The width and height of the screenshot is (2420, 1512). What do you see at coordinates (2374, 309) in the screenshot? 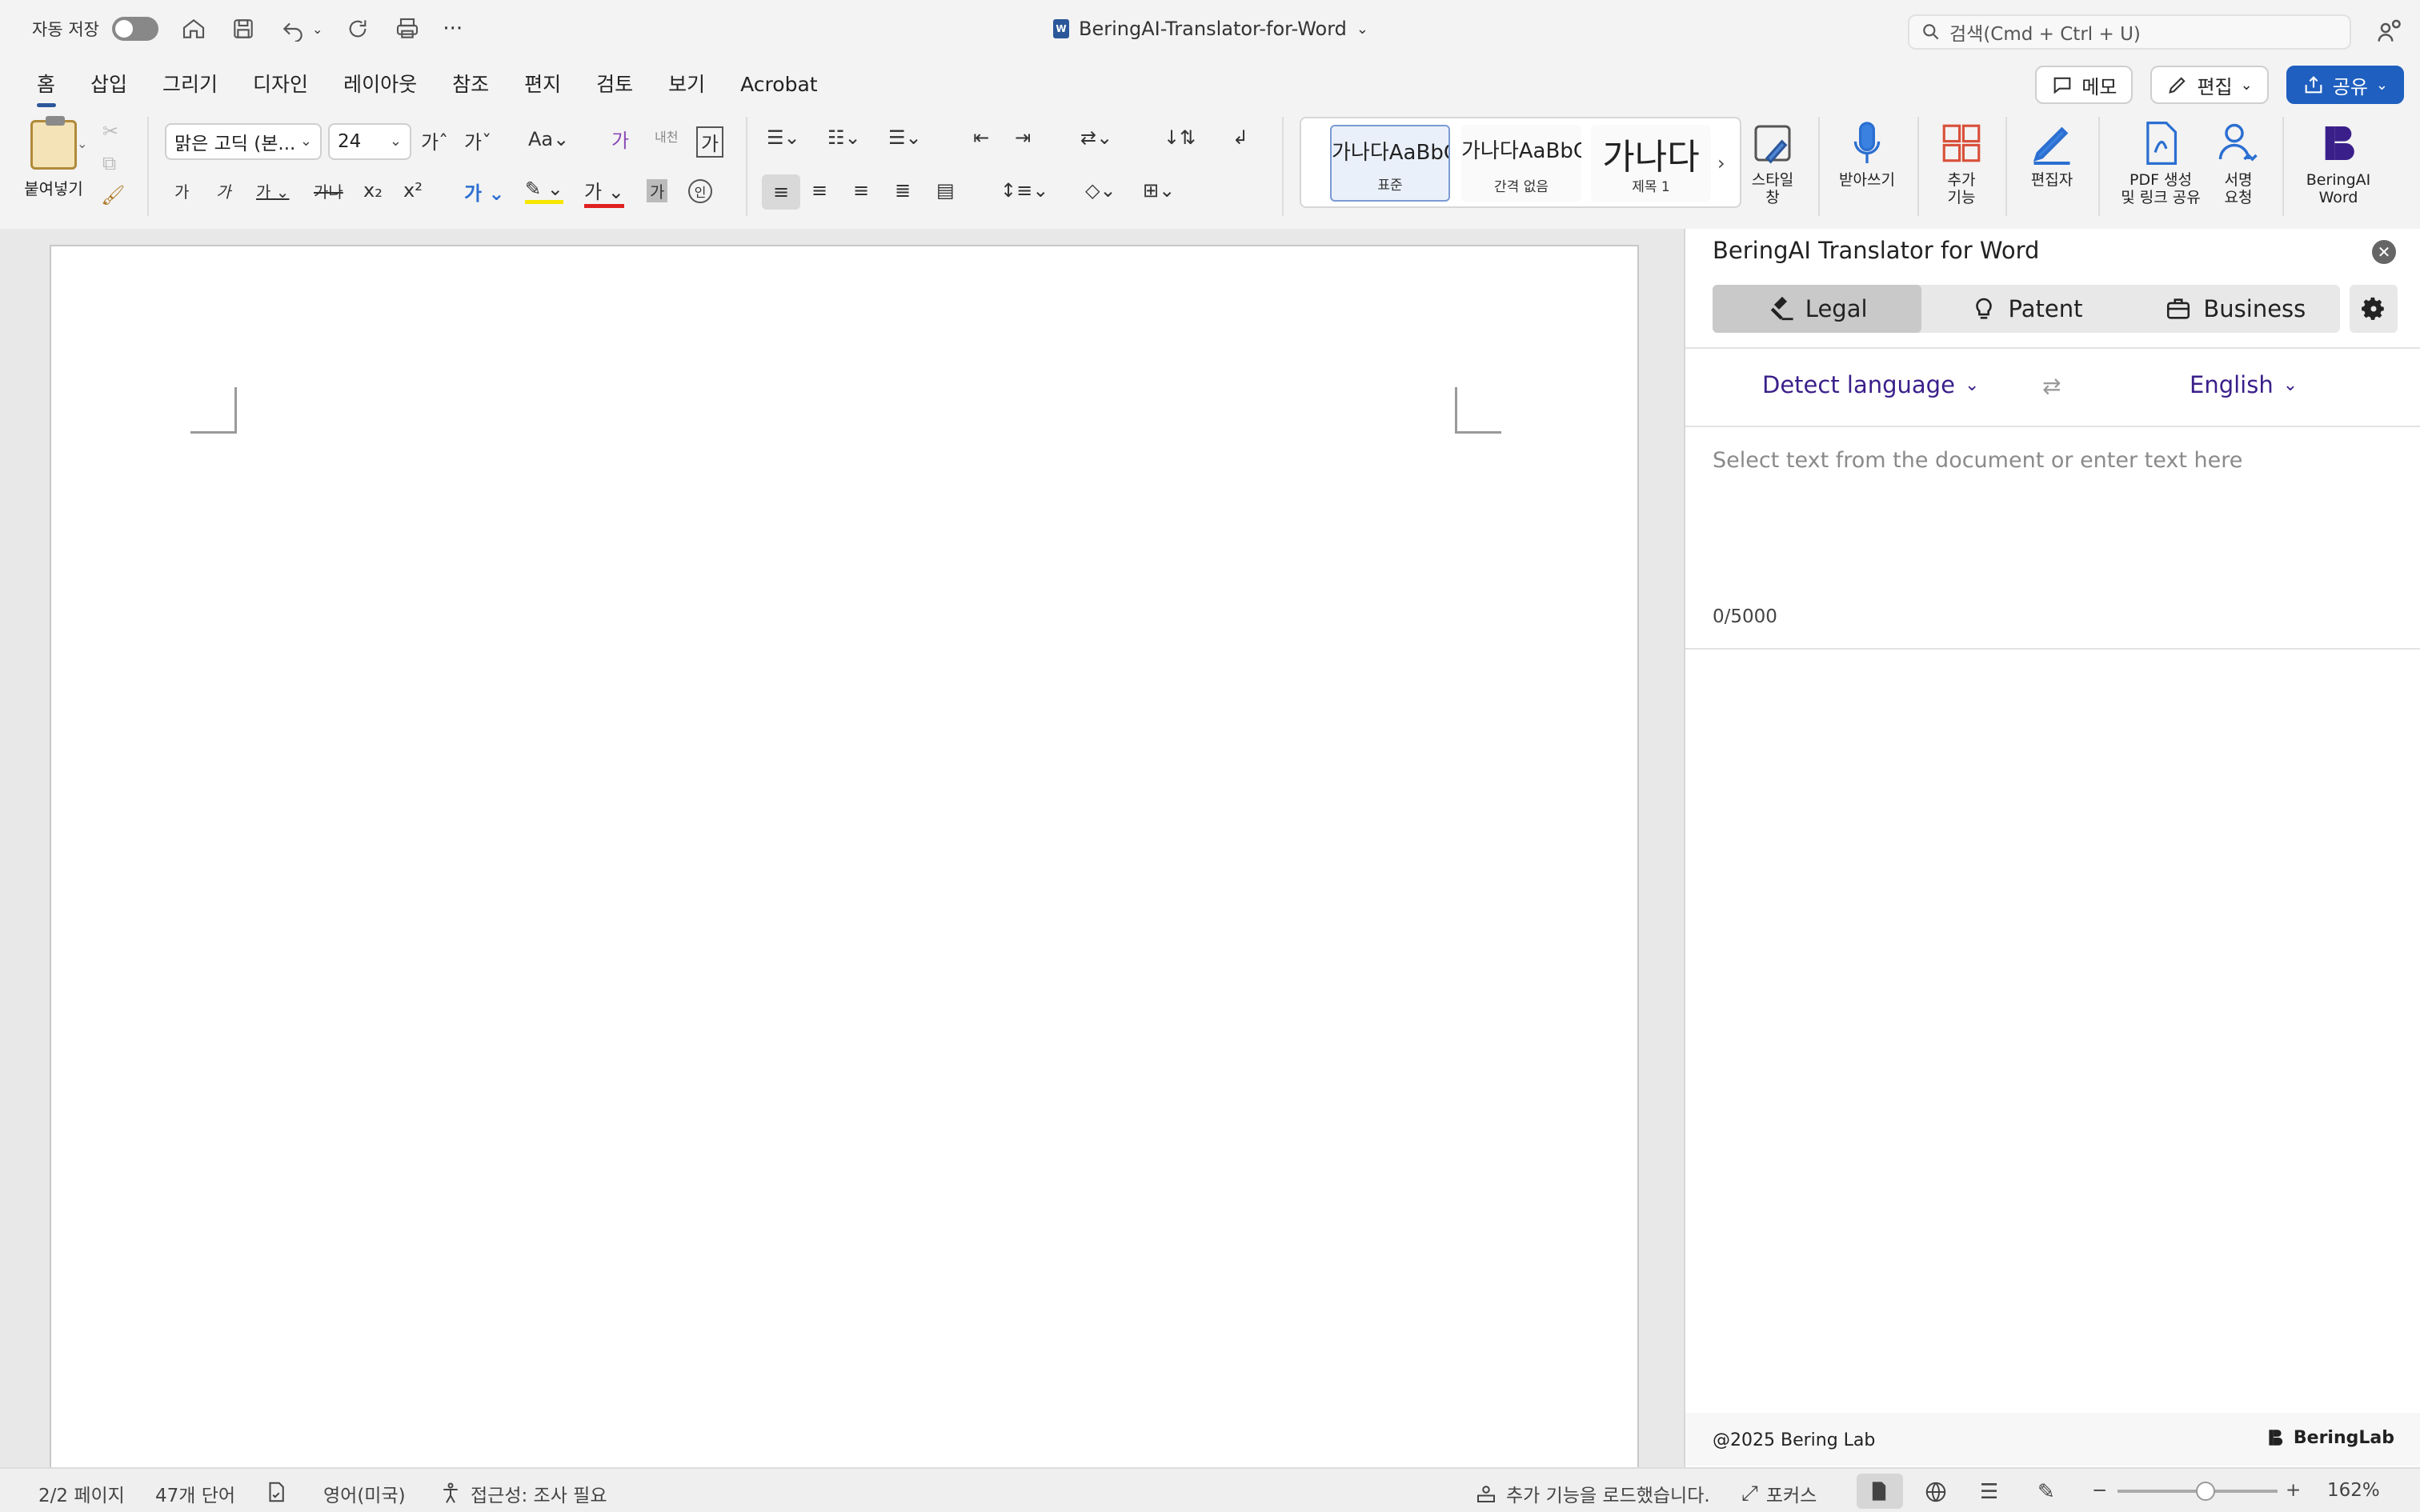
I see `settings-button` at bounding box center [2374, 309].